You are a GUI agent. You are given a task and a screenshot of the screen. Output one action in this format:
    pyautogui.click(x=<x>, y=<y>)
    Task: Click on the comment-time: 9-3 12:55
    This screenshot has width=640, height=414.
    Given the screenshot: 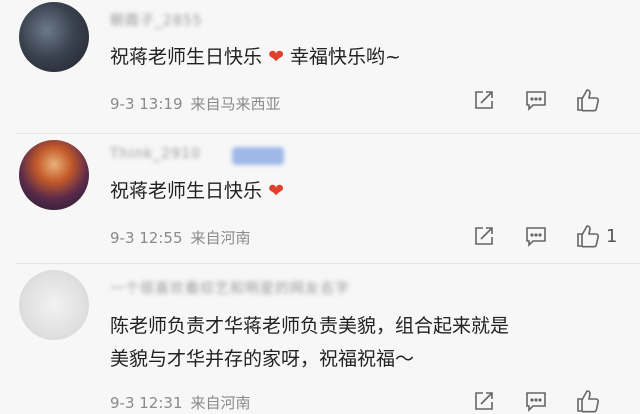 What is the action you would take?
    pyautogui.click(x=146, y=238)
    